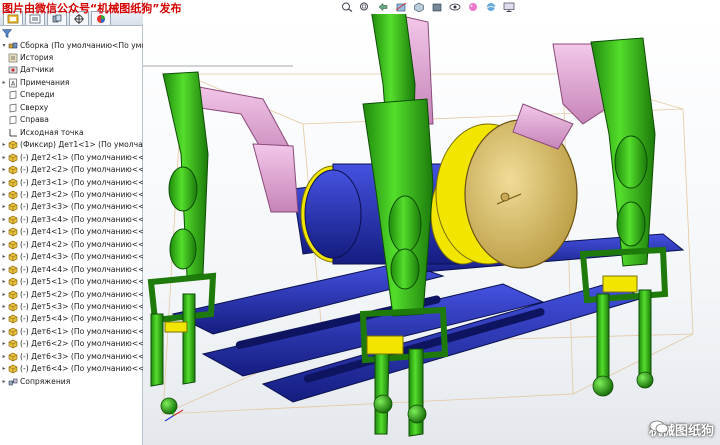  I want to click on tree-item: ▸ (-) Дет5<4> (По умолчанию<<П, so click(71, 319).